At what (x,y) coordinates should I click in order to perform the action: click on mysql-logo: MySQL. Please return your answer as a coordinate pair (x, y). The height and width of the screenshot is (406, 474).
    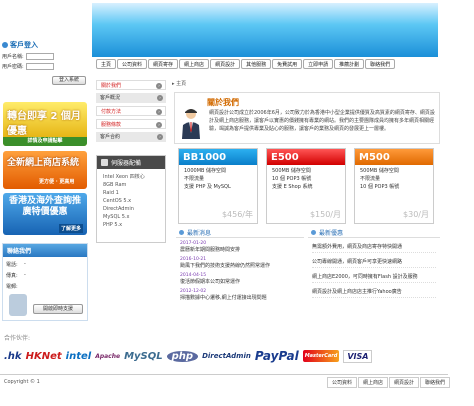
    Looking at the image, I should click on (143, 356).